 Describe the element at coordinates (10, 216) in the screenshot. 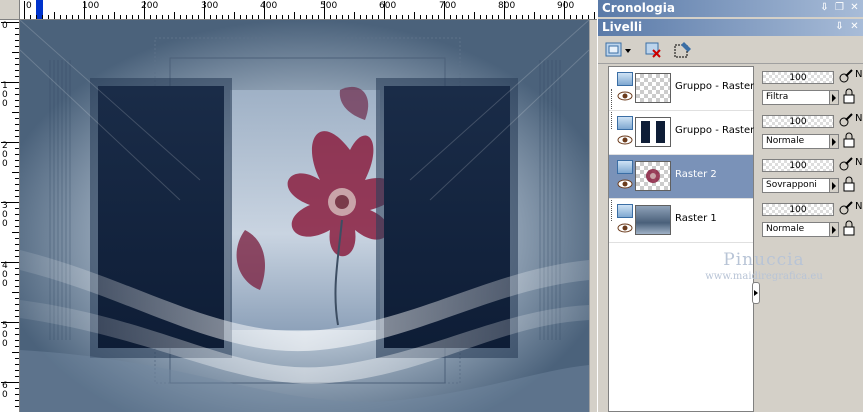

I see `vertical-ruler: 0 1 0 0 2 0 0 3 0 0 4 0 0 5 0 0 6 0` at that location.